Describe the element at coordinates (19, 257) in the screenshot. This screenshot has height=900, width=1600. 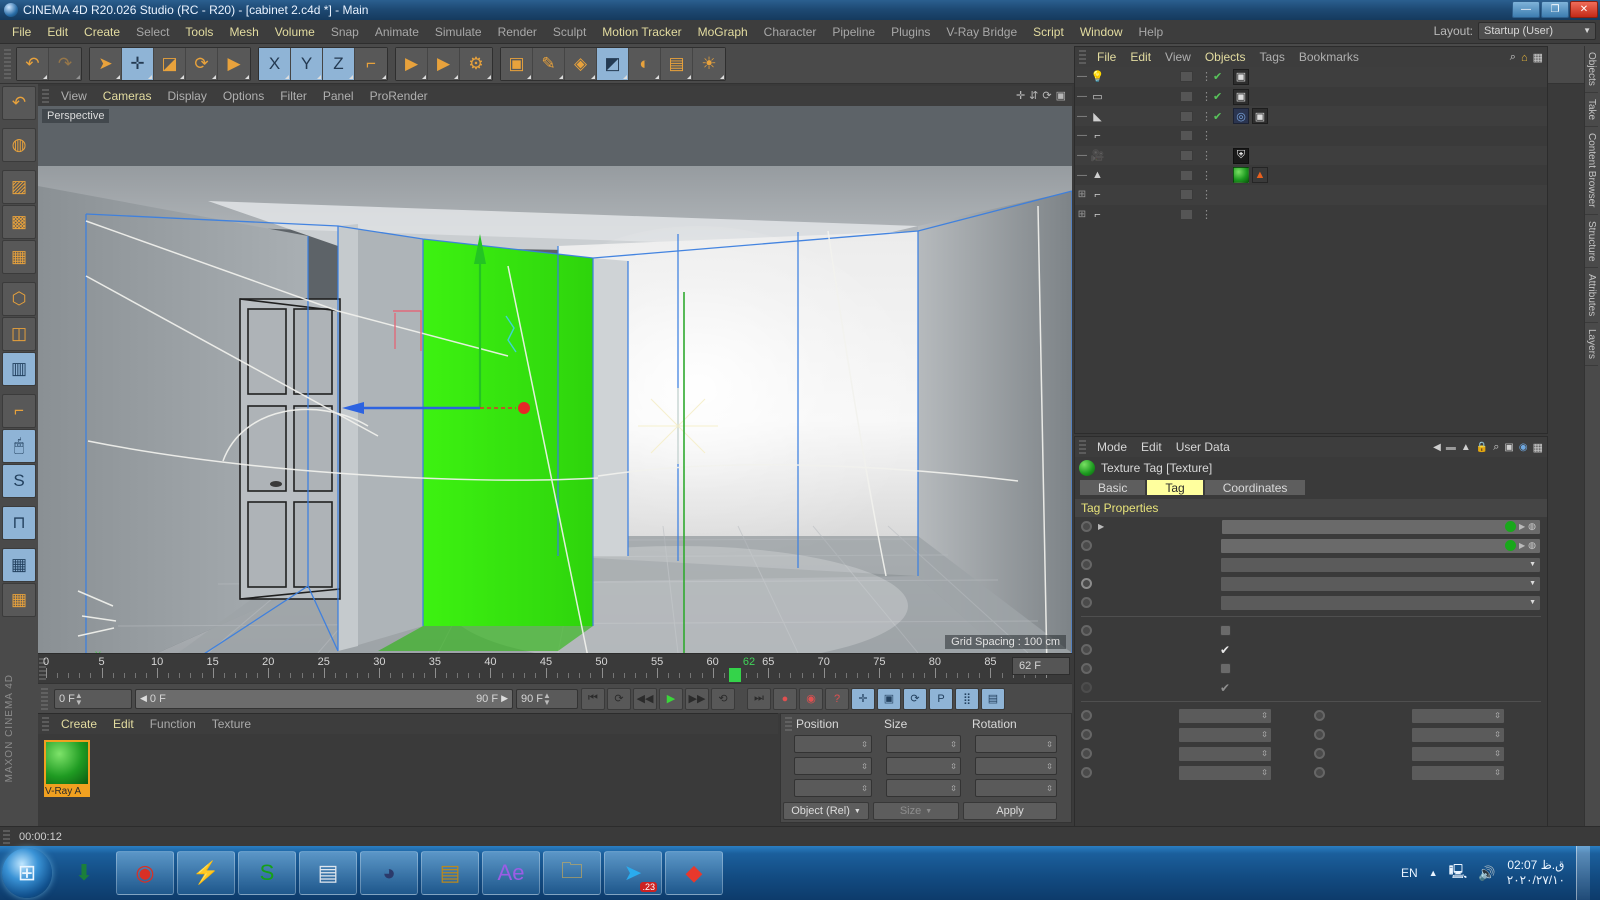
I see `workplane-mode-icon: ▦` at that location.